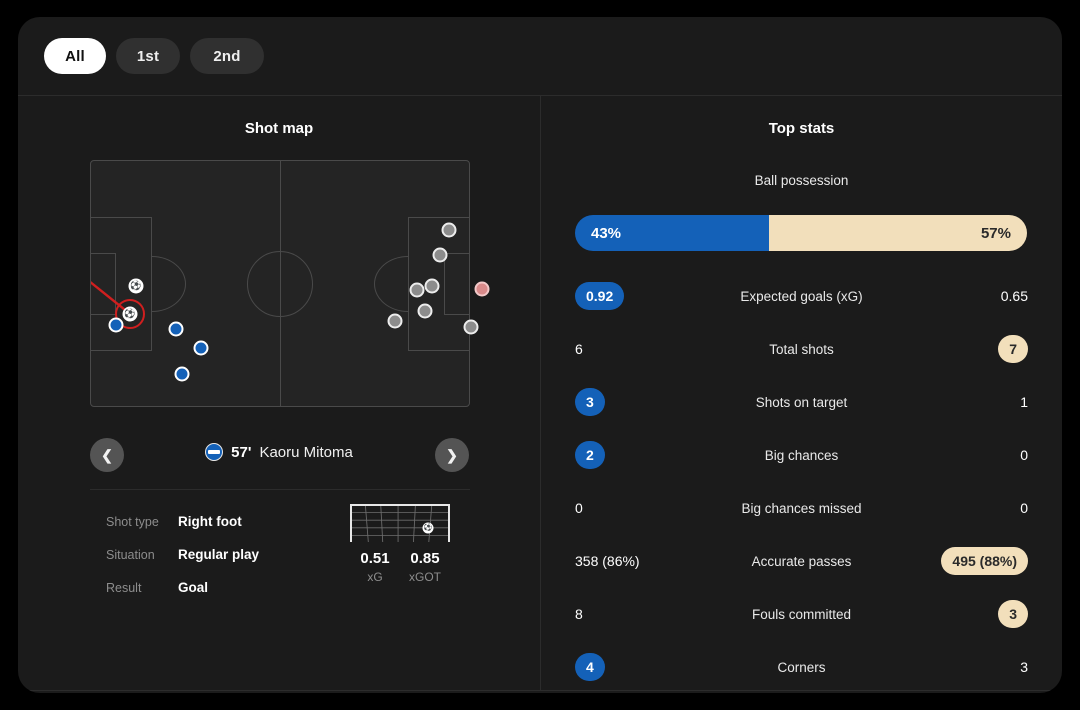 Image resolution: width=1080 pixels, height=710 pixels. Describe the element at coordinates (616, 667) in the screenshot. I see `stat-home-value: 4` at that location.